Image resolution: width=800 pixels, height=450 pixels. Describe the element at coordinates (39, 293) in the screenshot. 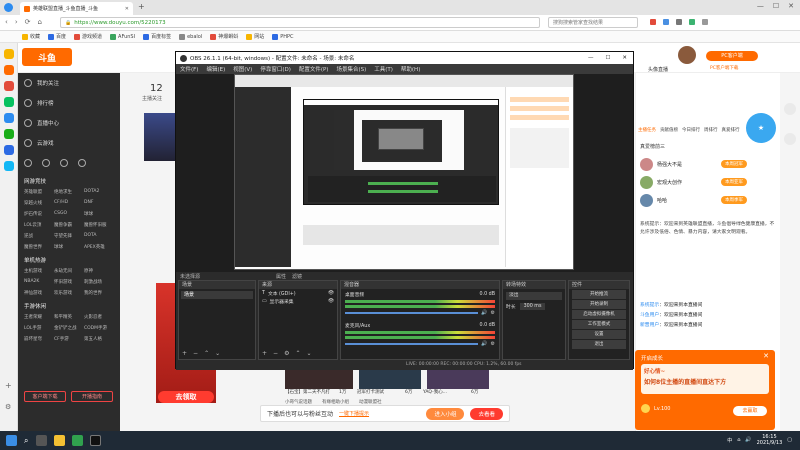

I see `nav-game-link: 神仙游戏` at that location.